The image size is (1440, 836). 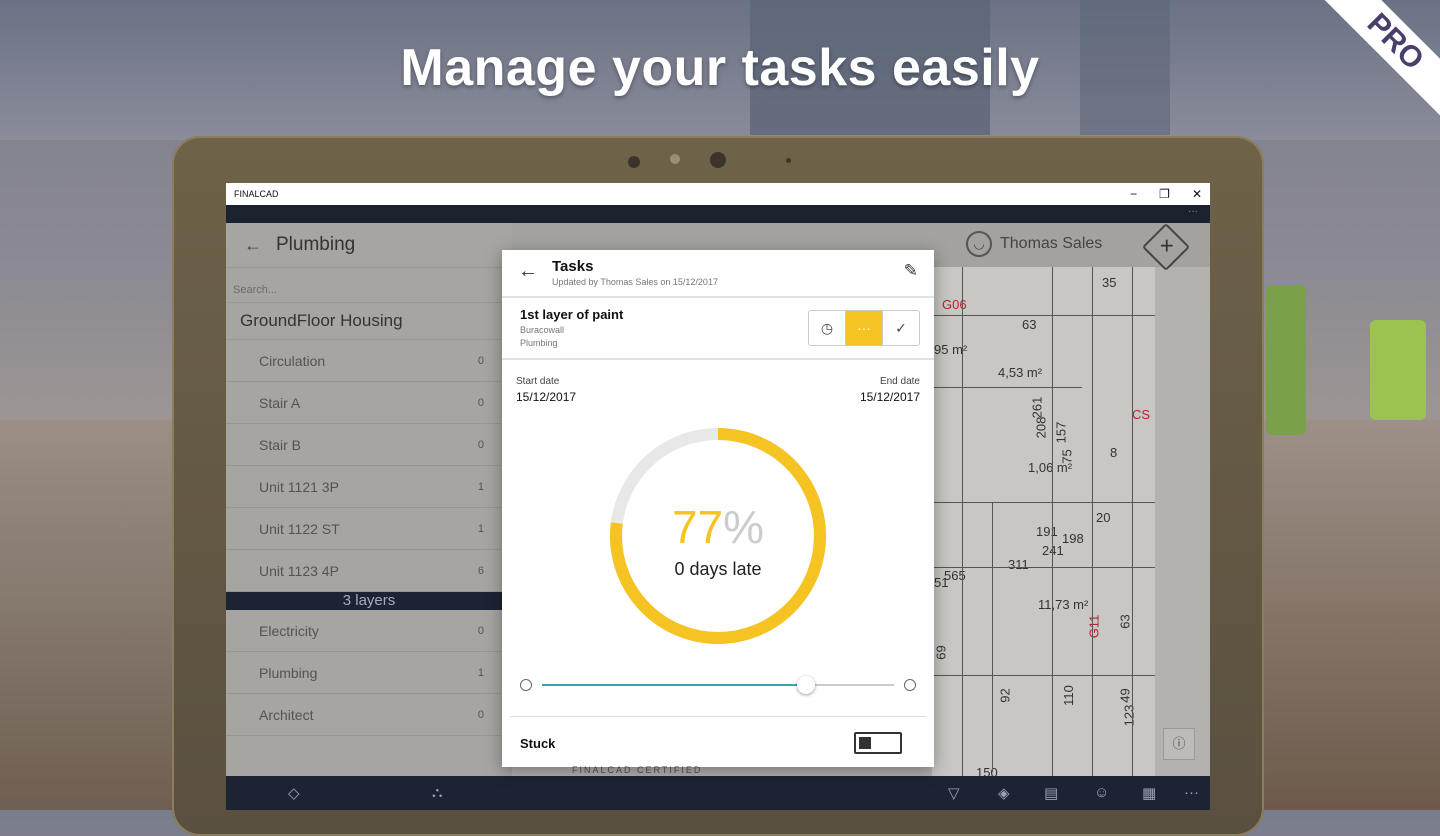 What do you see at coordinates (637, 770) in the screenshot?
I see `certified-watermark: FINALCAD CERTIFIED` at bounding box center [637, 770].